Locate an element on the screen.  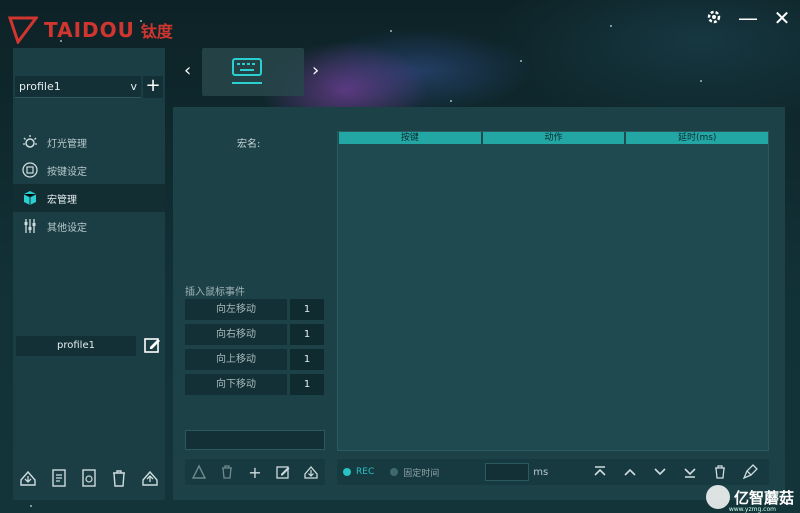
device-active-underline is located at coordinates (247, 83).